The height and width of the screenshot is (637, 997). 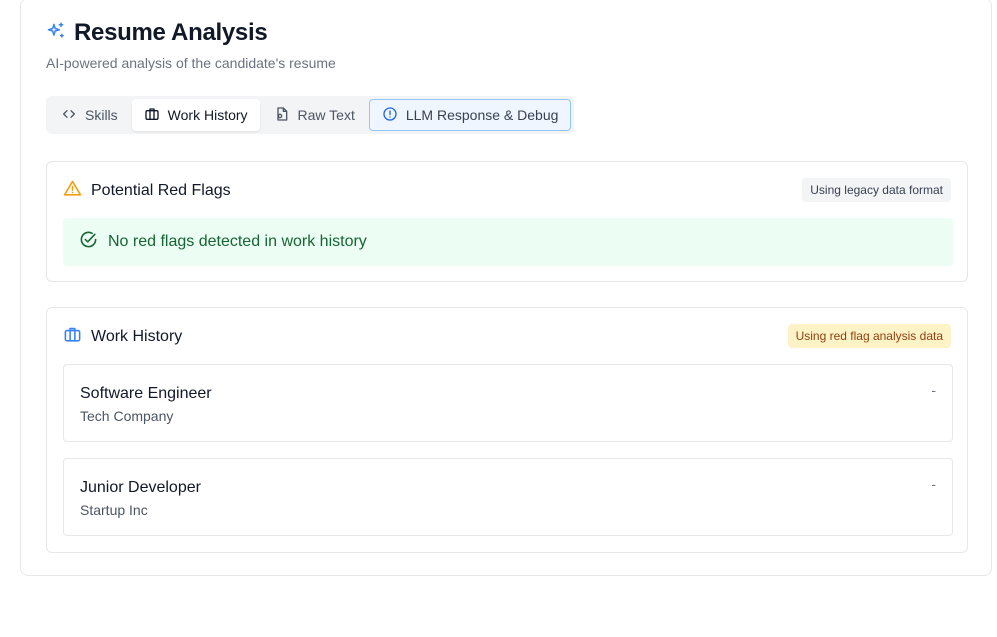 I want to click on tab-work-history-label: Work History, so click(x=207, y=115).